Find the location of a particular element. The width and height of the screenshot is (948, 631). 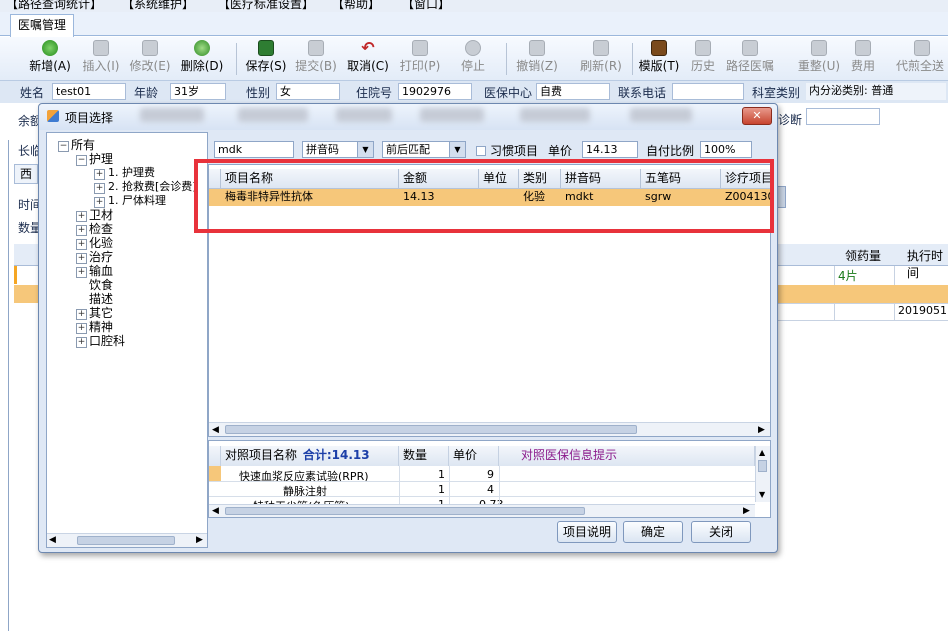

code-type-select: 拼音码 ▼ is located at coordinates (338, 149).